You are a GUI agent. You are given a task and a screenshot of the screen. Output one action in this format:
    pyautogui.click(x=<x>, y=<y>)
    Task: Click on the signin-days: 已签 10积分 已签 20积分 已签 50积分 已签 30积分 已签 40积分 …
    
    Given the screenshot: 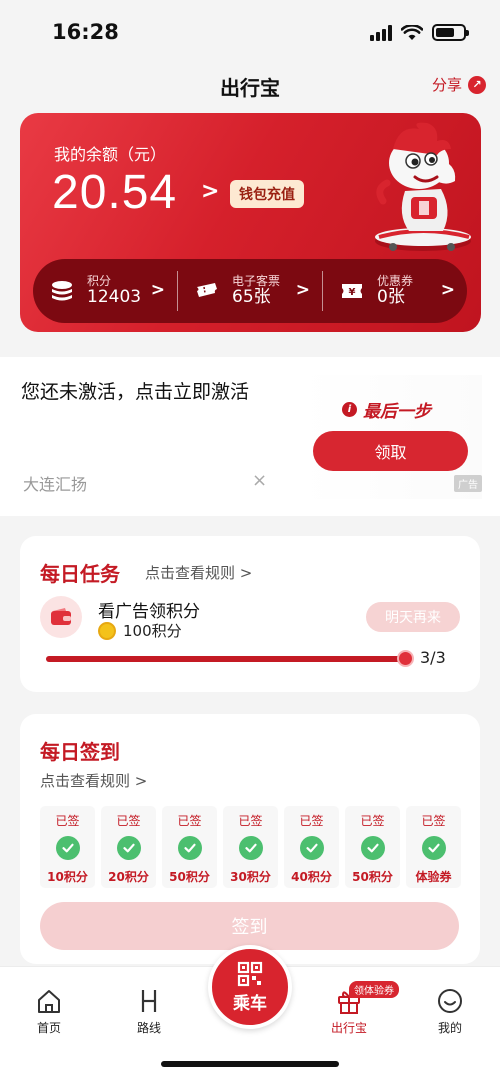 What is the action you would take?
    pyautogui.click(x=250, y=847)
    